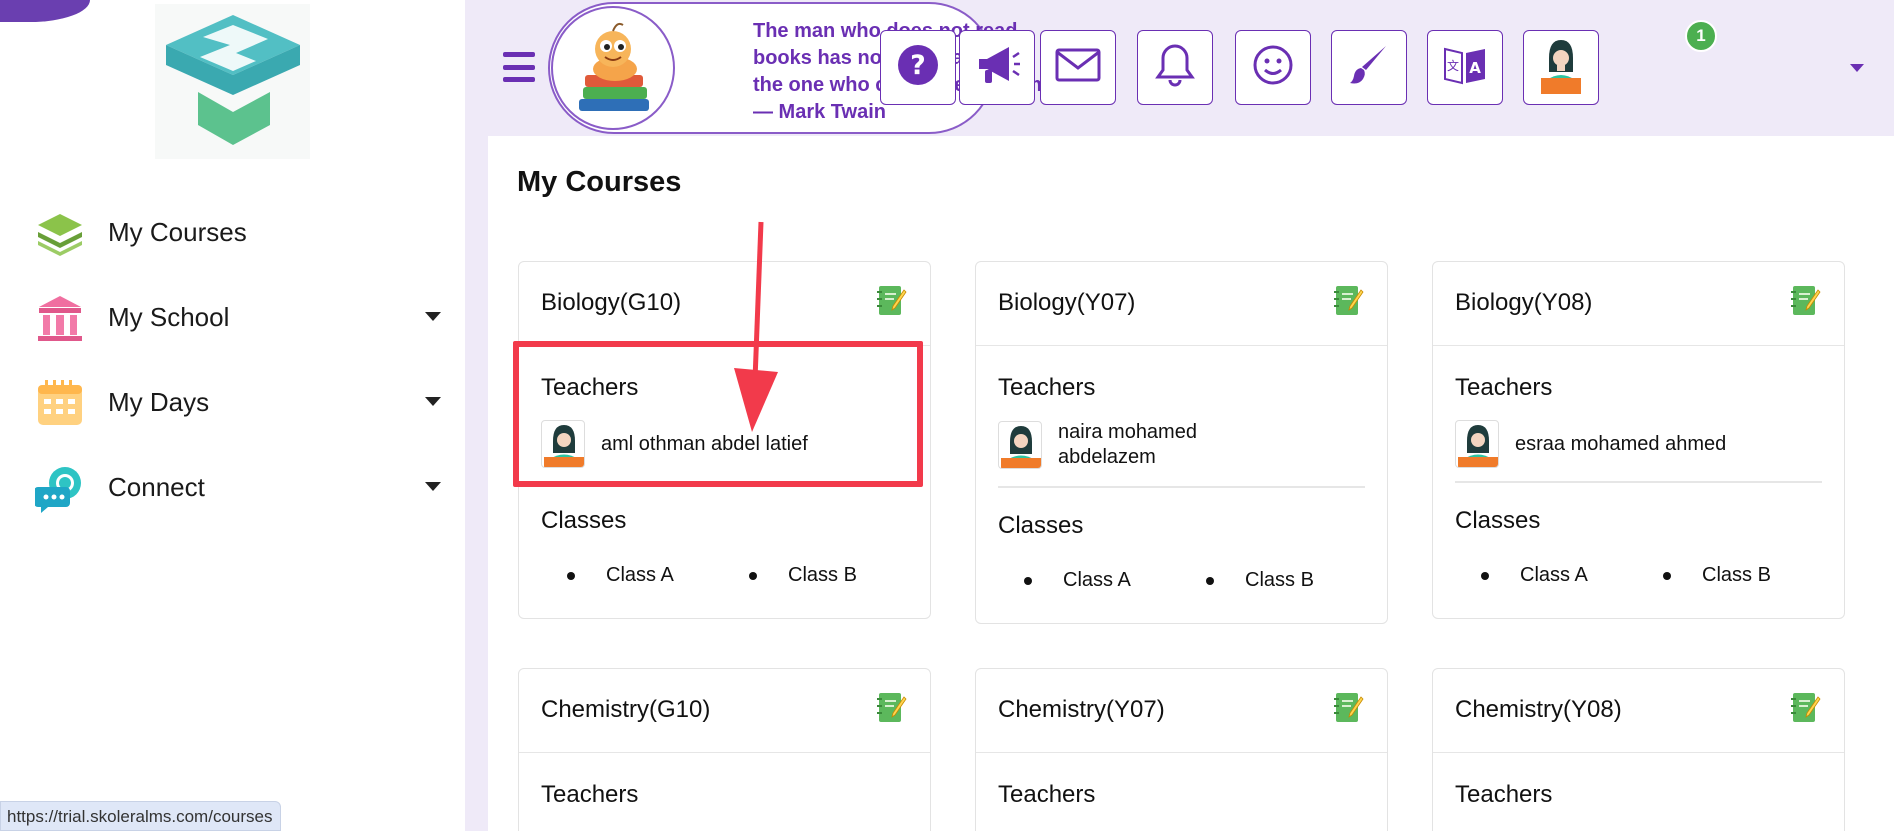  Describe the element at coordinates (611, 303) in the screenshot. I see `course-title: Biology(G10)` at that location.